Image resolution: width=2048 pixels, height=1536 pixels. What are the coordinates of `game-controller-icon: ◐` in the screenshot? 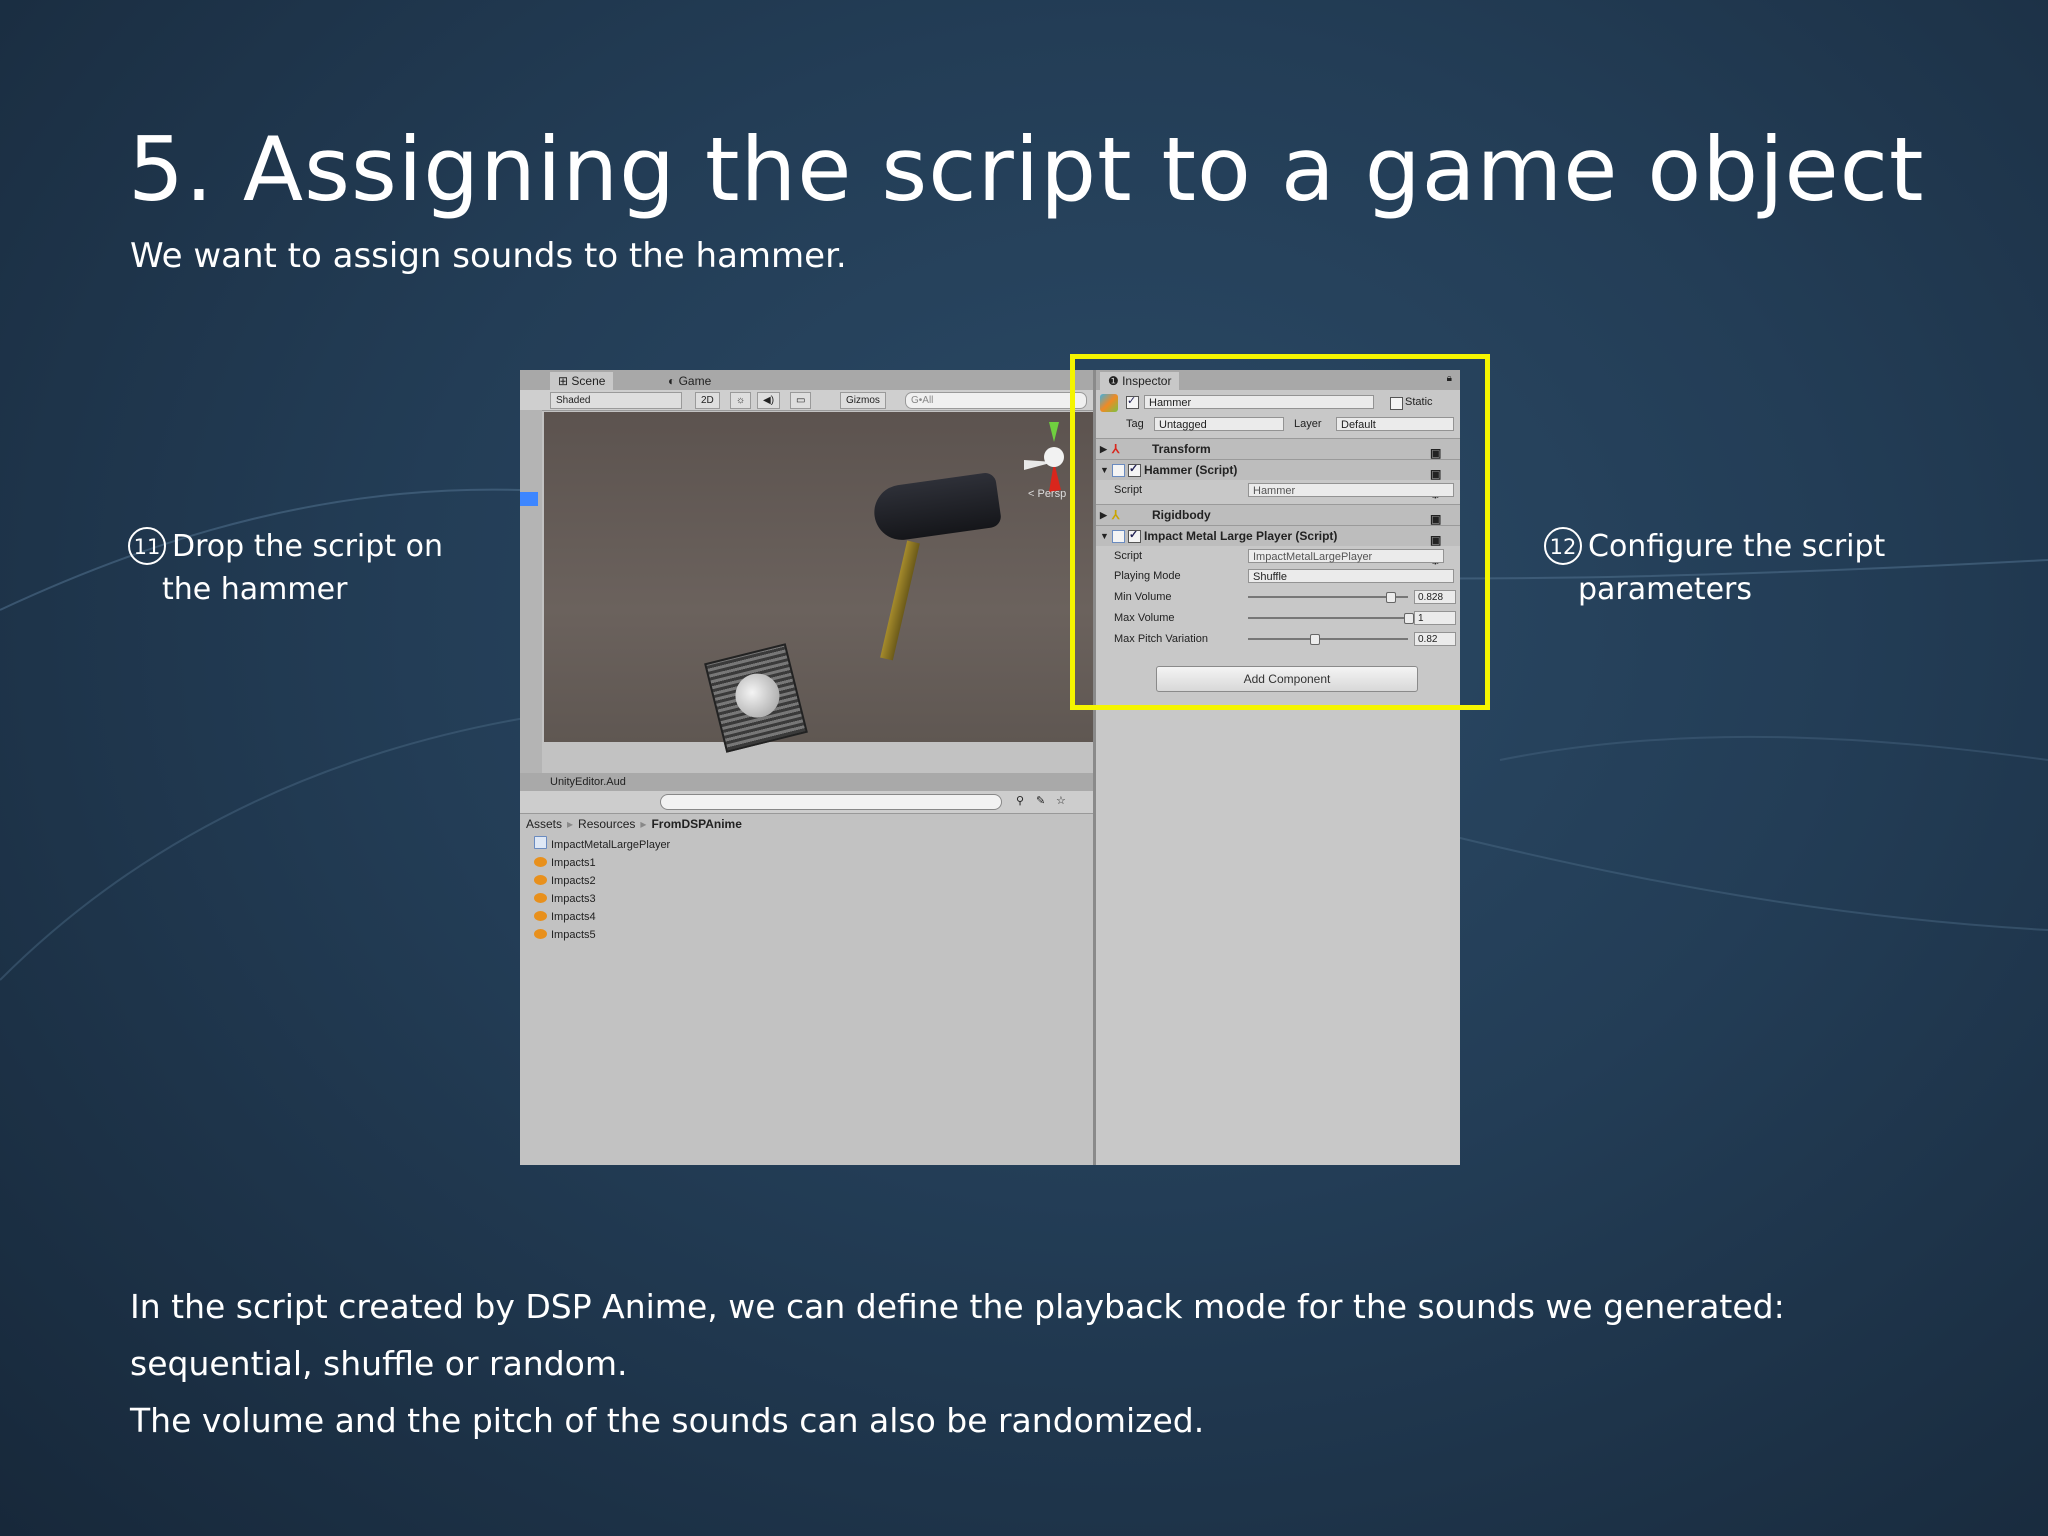 It's located at (673, 381).